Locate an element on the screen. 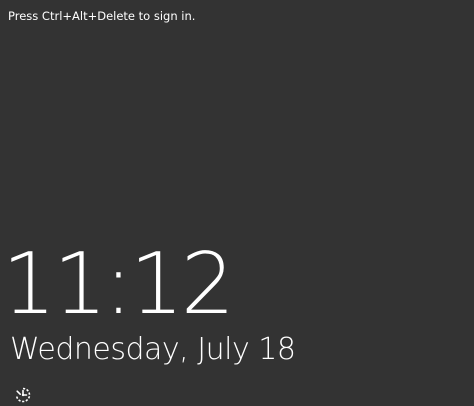 The height and width of the screenshot is (406, 474). clock-date: Wednesday, July 18 is located at coordinates (153, 349).